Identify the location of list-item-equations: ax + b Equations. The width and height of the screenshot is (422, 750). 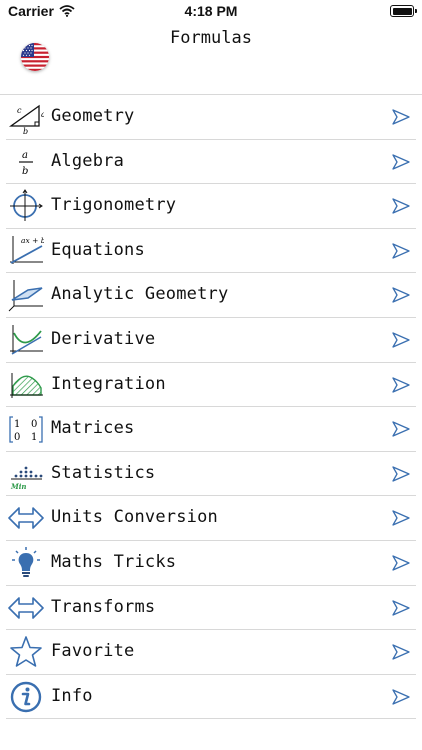
(211, 251).